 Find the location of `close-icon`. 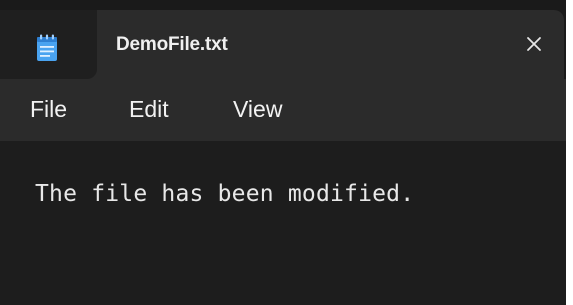

close-icon is located at coordinates (534, 44).